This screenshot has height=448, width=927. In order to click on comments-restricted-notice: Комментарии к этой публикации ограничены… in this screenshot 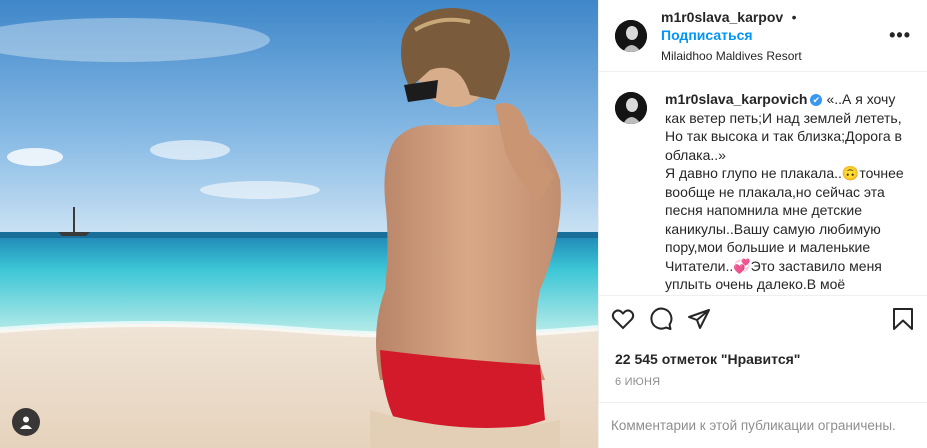, I will do `click(763, 425)`.